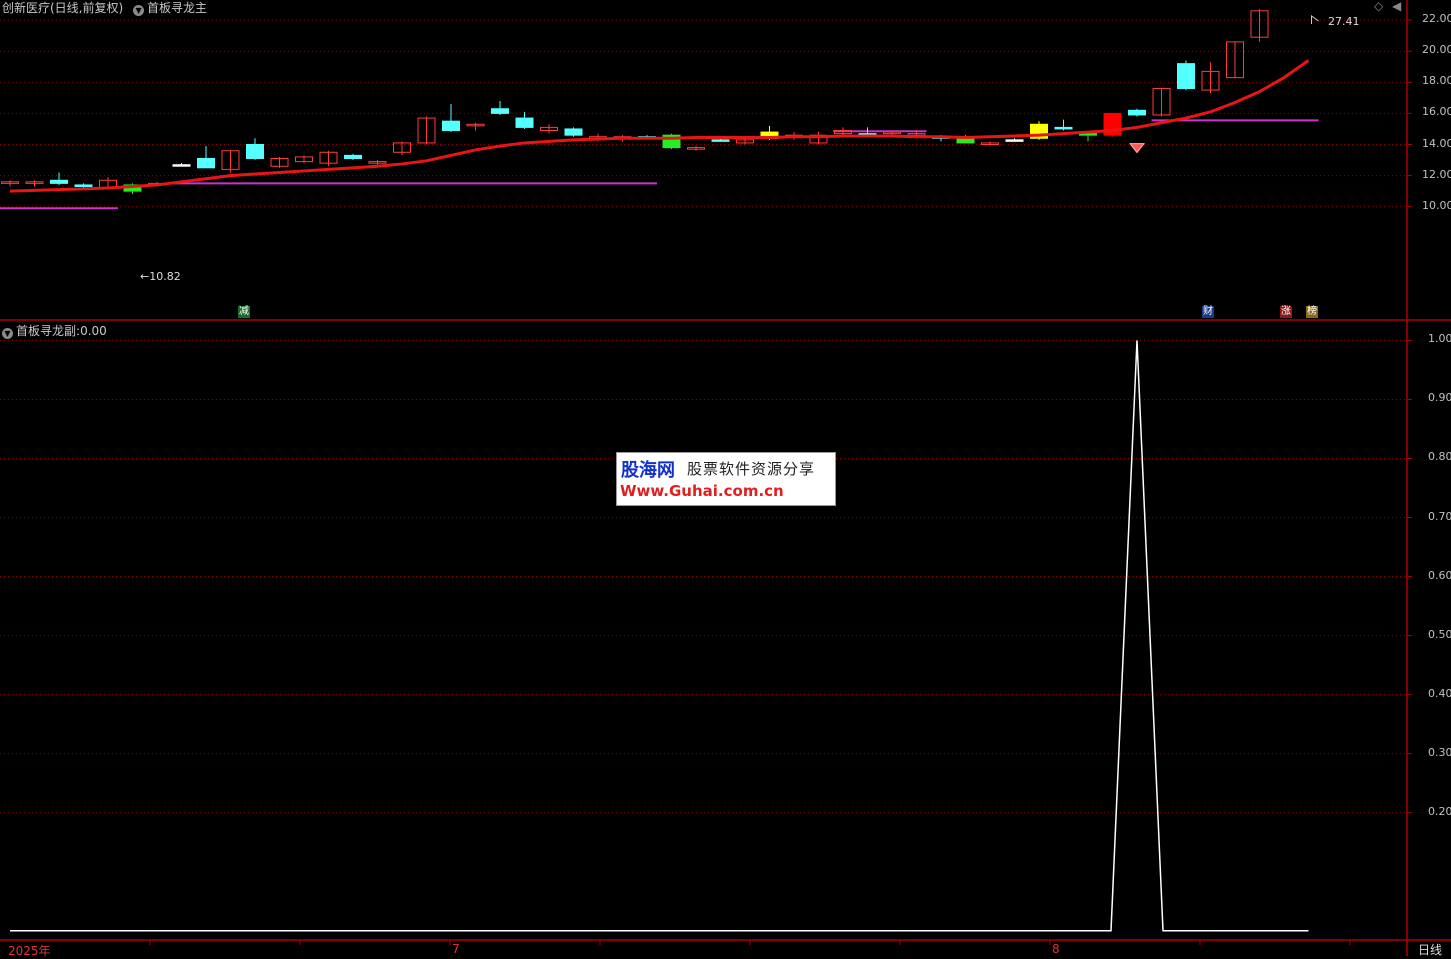 The height and width of the screenshot is (959, 1451). Describe the element at coordinates (1439, 693) in the screenshot. I see `y-tick-label: 0.40` at that location.